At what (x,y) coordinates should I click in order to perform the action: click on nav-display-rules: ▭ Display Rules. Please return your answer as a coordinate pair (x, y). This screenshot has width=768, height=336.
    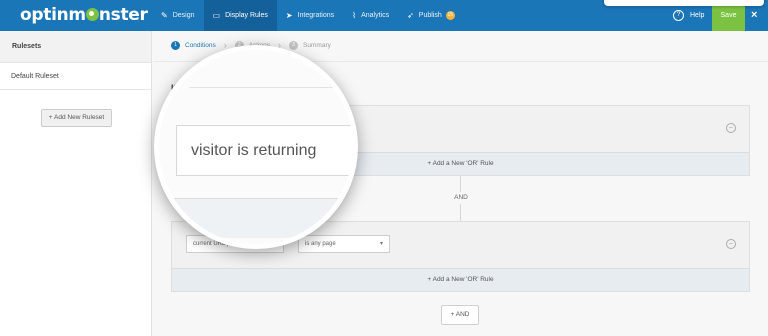
    Looking at the image, I should click on (240, 15).